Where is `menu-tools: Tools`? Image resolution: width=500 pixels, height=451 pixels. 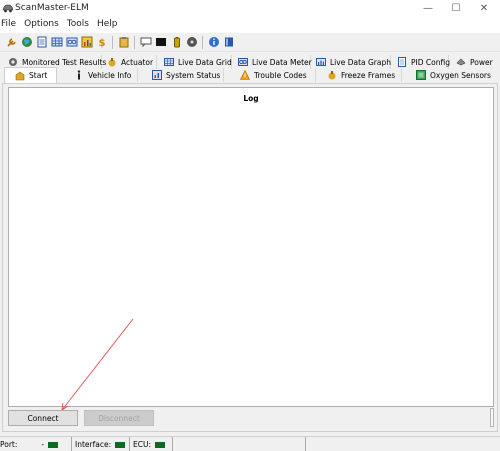 menu-tools: Tools is located at coordinates (80, 25).